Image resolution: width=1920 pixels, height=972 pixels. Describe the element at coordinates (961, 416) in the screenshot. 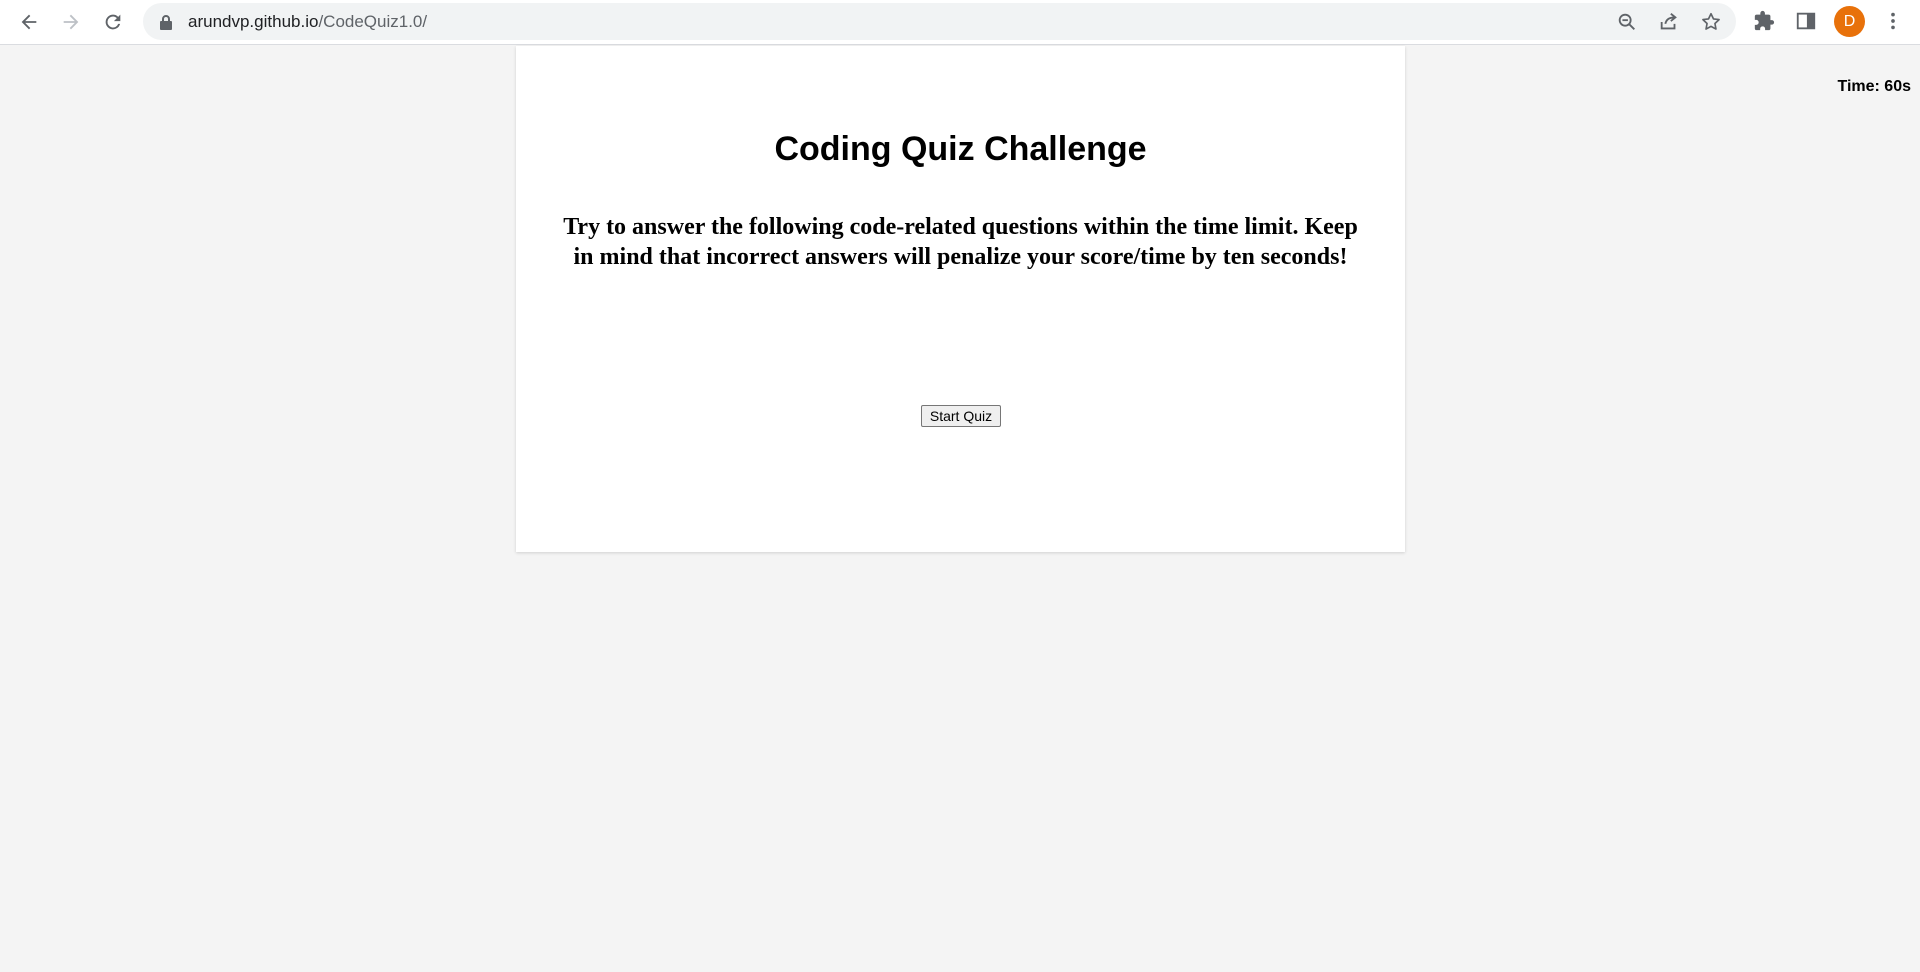

I see `start-quiz-button: Start Quiz` at that location.